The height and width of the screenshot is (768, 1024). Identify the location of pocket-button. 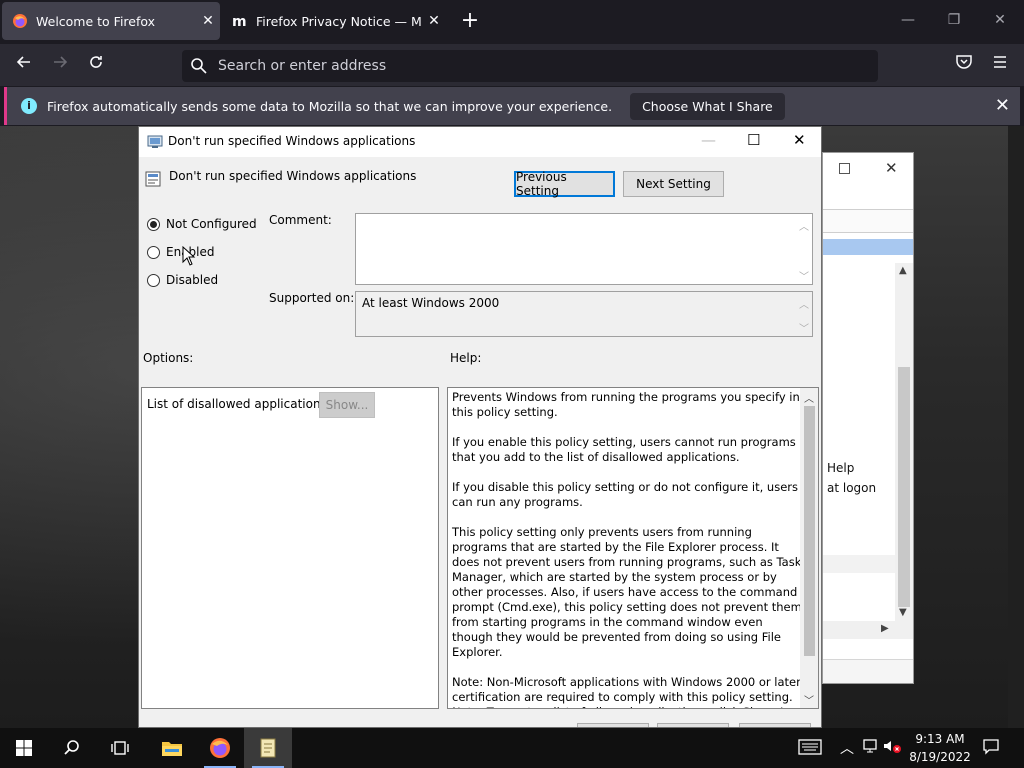
(964, 65).